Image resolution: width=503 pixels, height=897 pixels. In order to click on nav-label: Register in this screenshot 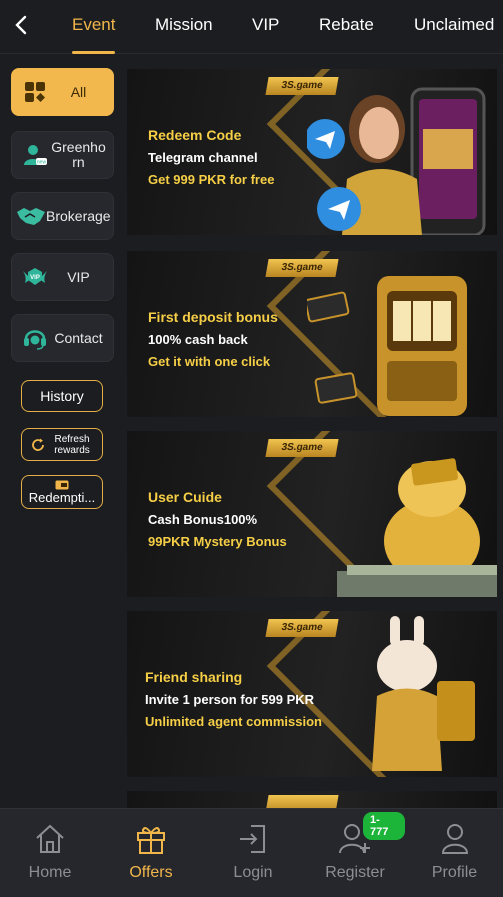, I will do `click(355, 872)`.